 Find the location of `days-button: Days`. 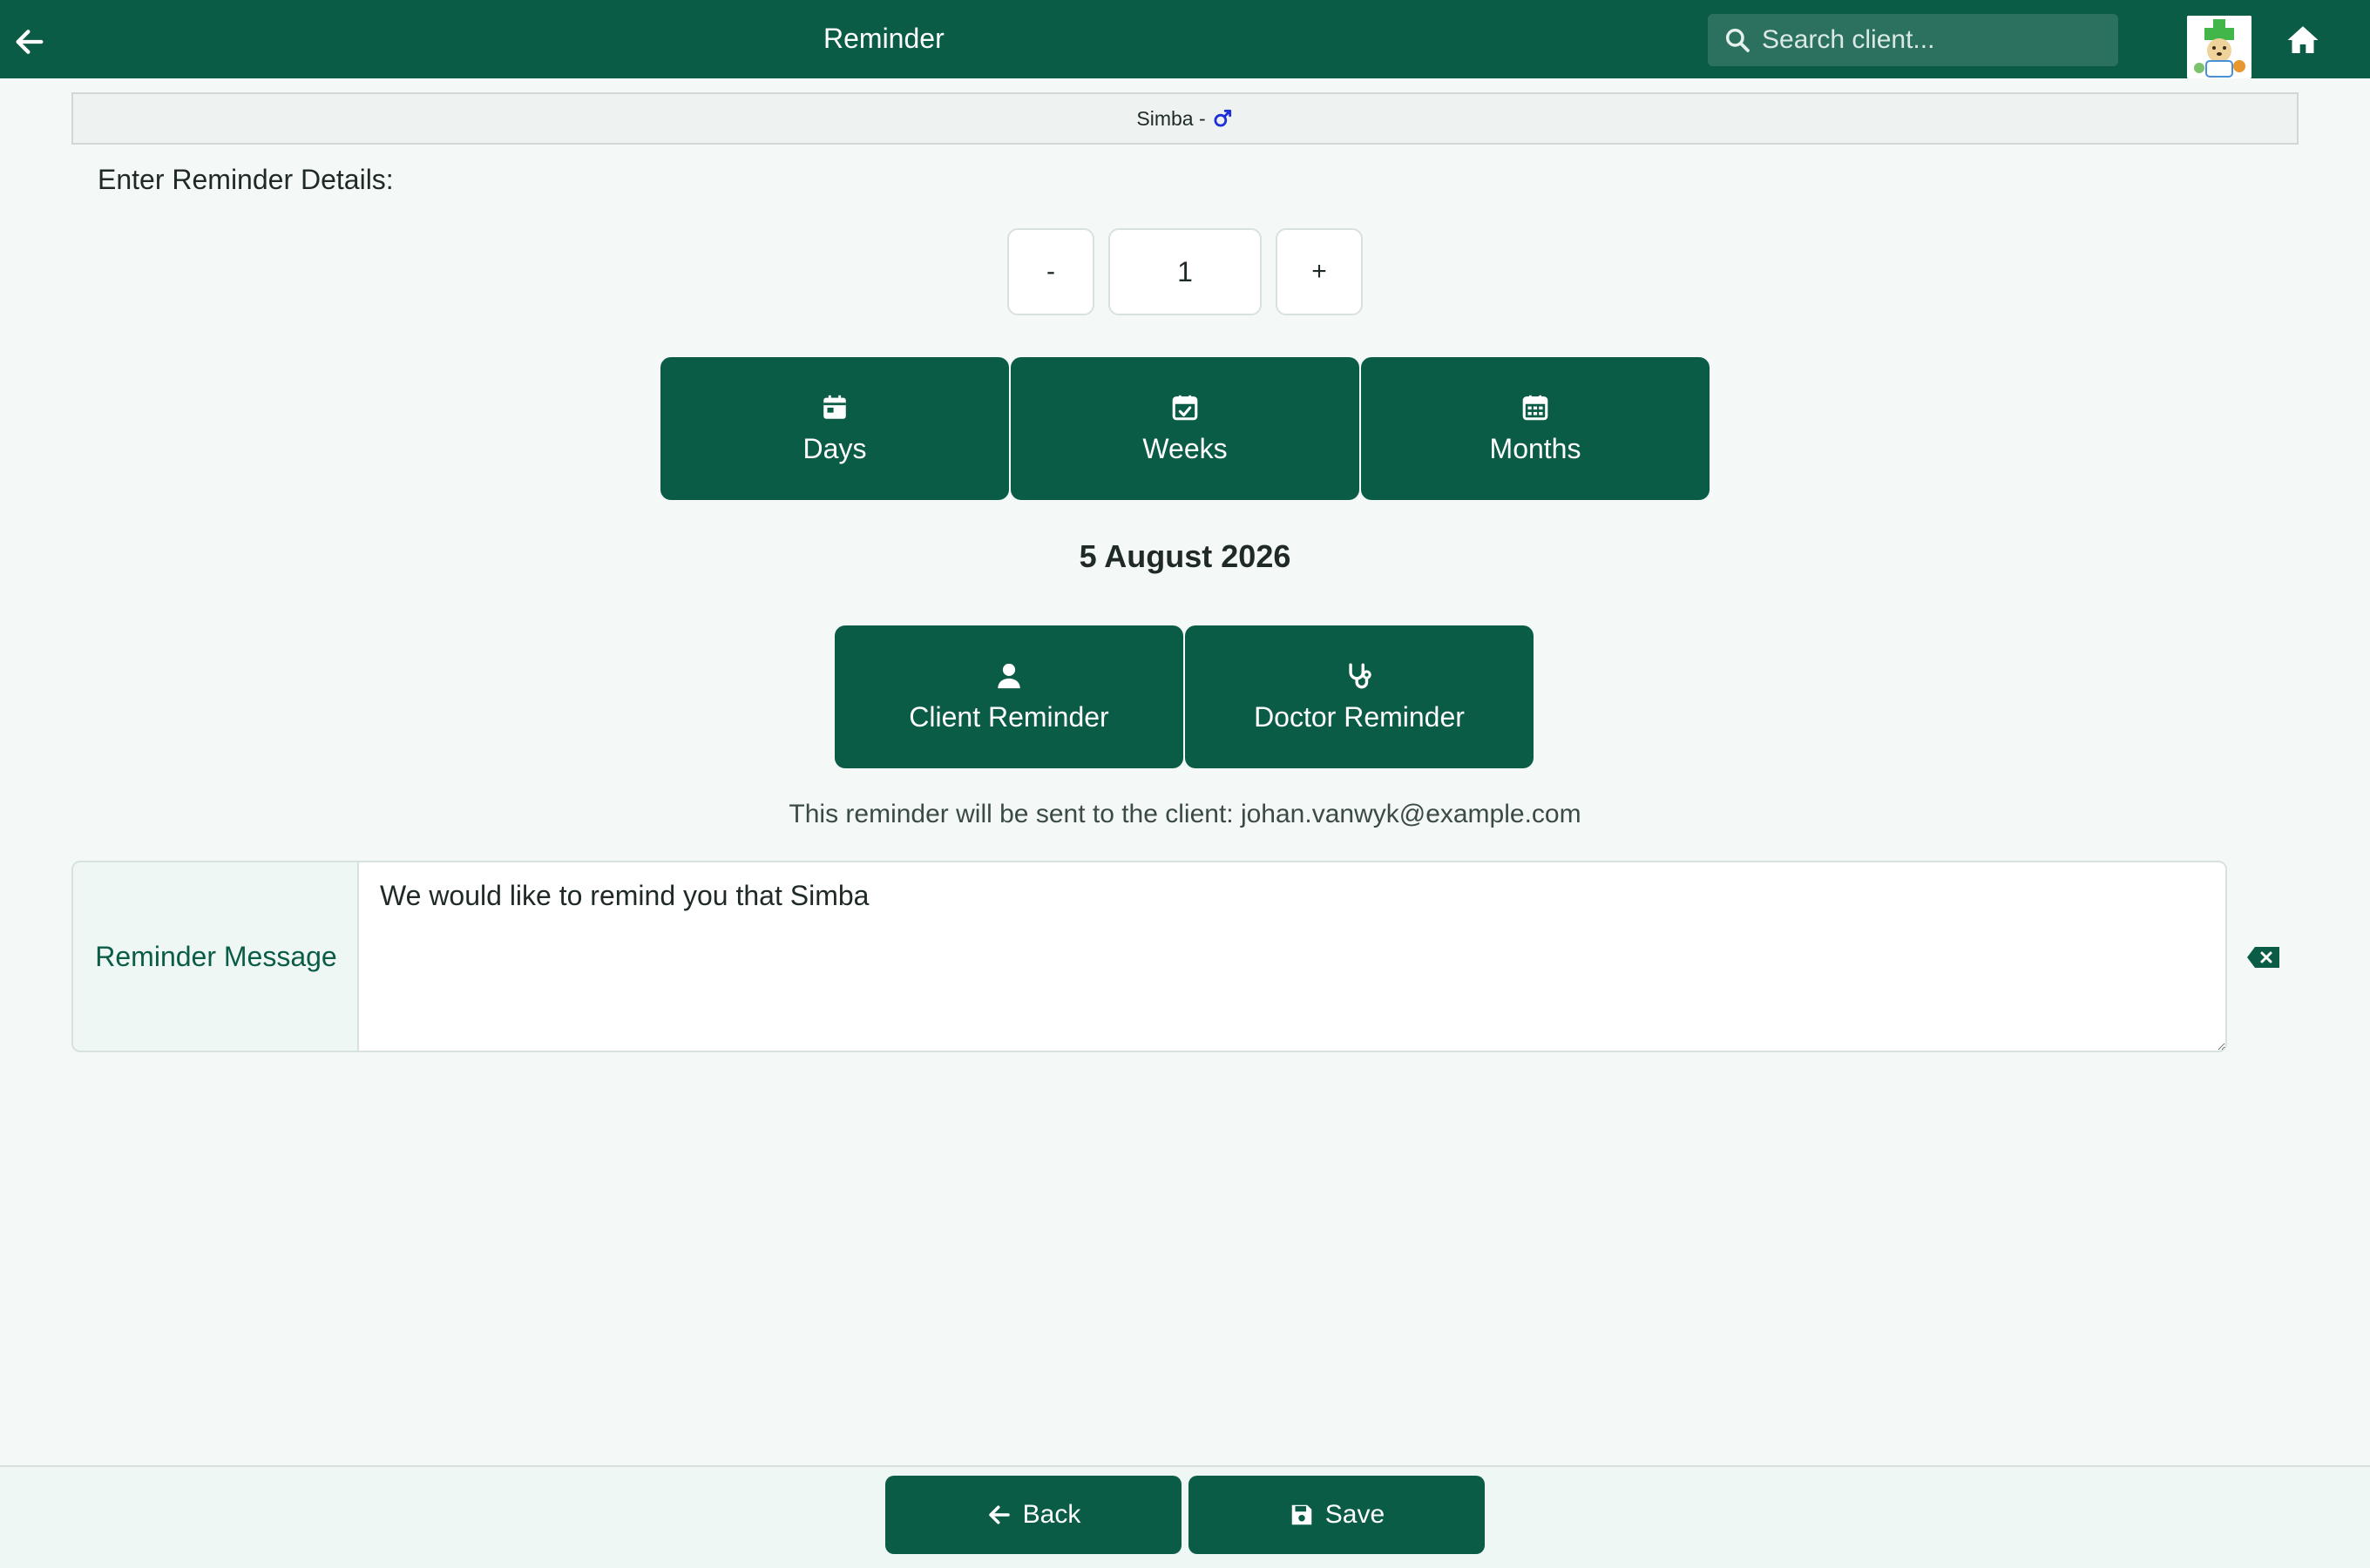

days-button: Days is located at coordinates (834, 428).